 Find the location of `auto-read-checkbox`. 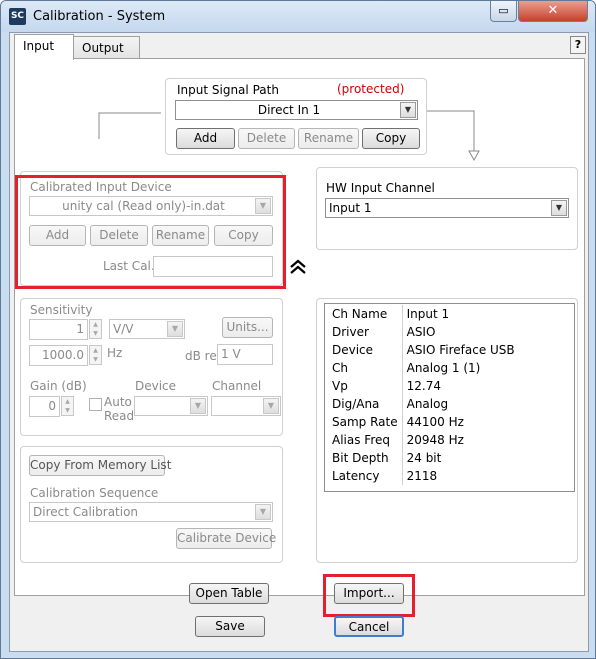

auto-read-checkbox is located at coordinates (95, 404).